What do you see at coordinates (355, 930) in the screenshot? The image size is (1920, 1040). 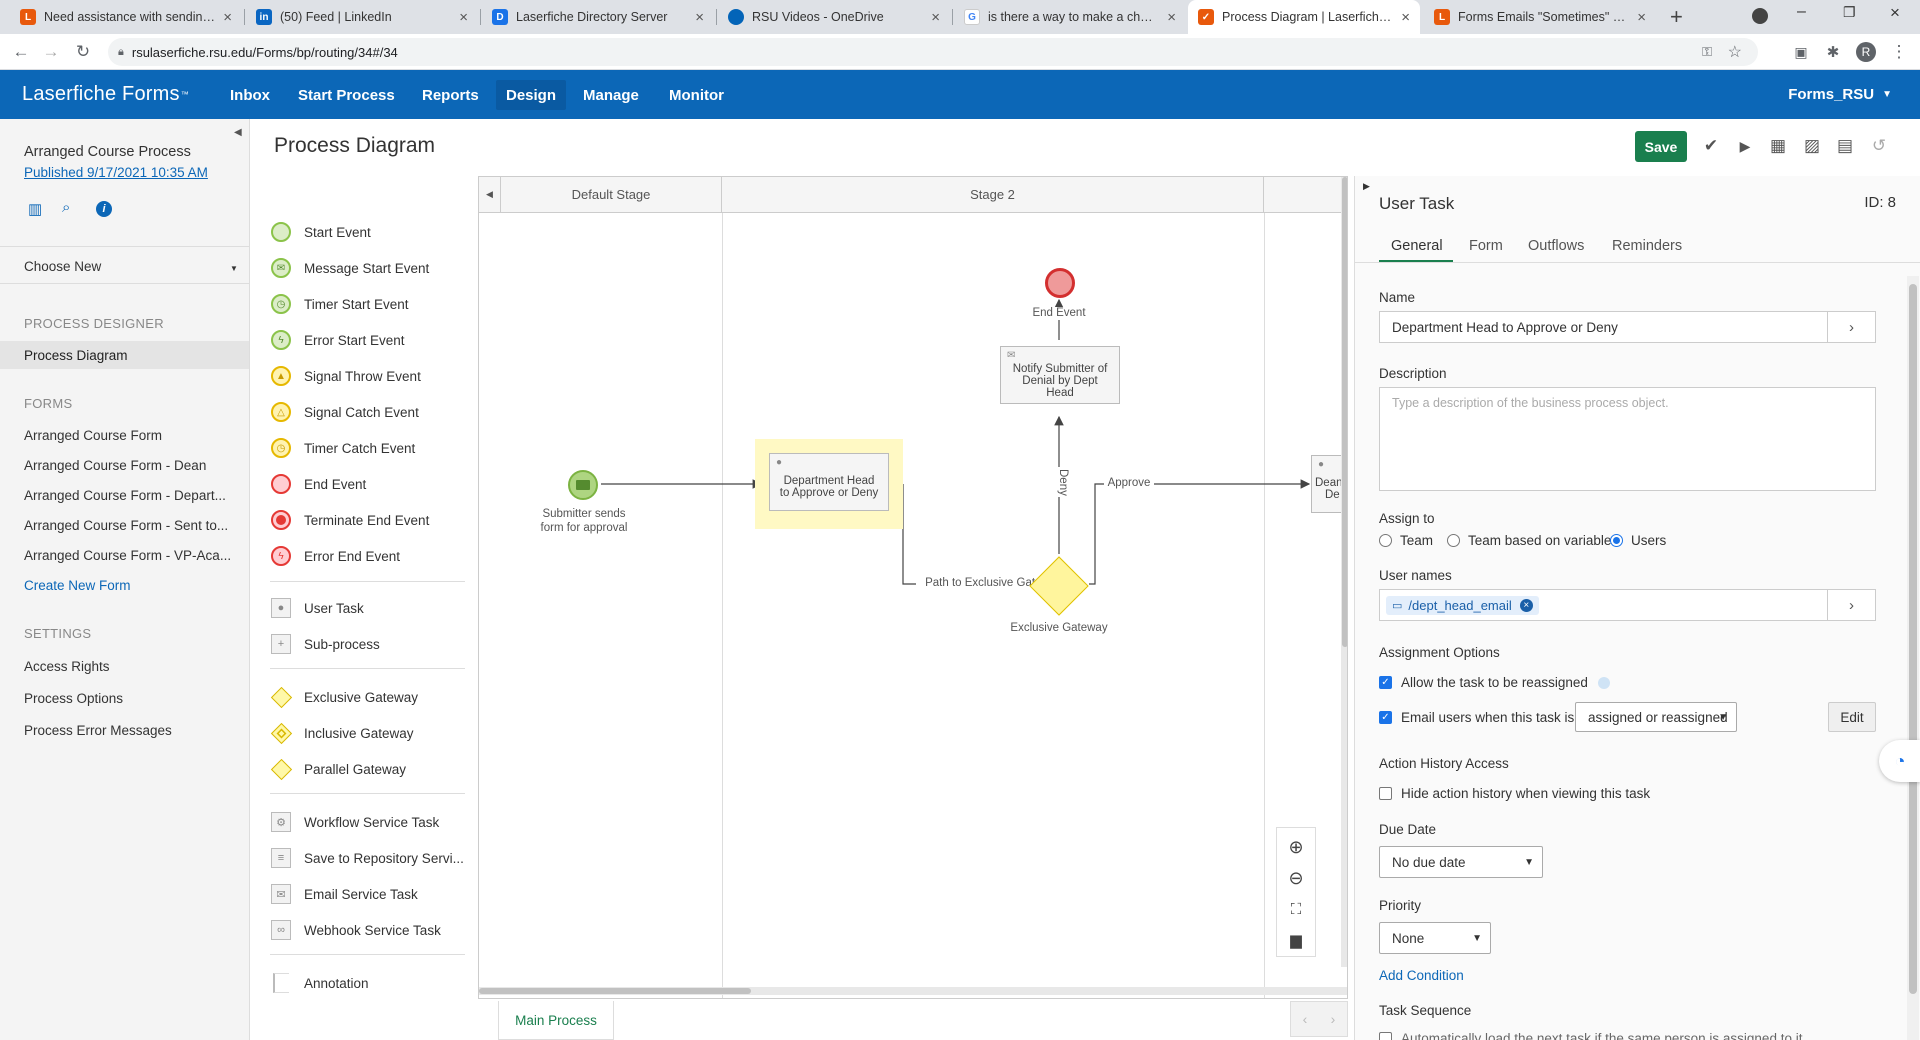 I see `palette-webhook-service-task: ∞ Webhook Service Task` at bounding box center [355, 930].